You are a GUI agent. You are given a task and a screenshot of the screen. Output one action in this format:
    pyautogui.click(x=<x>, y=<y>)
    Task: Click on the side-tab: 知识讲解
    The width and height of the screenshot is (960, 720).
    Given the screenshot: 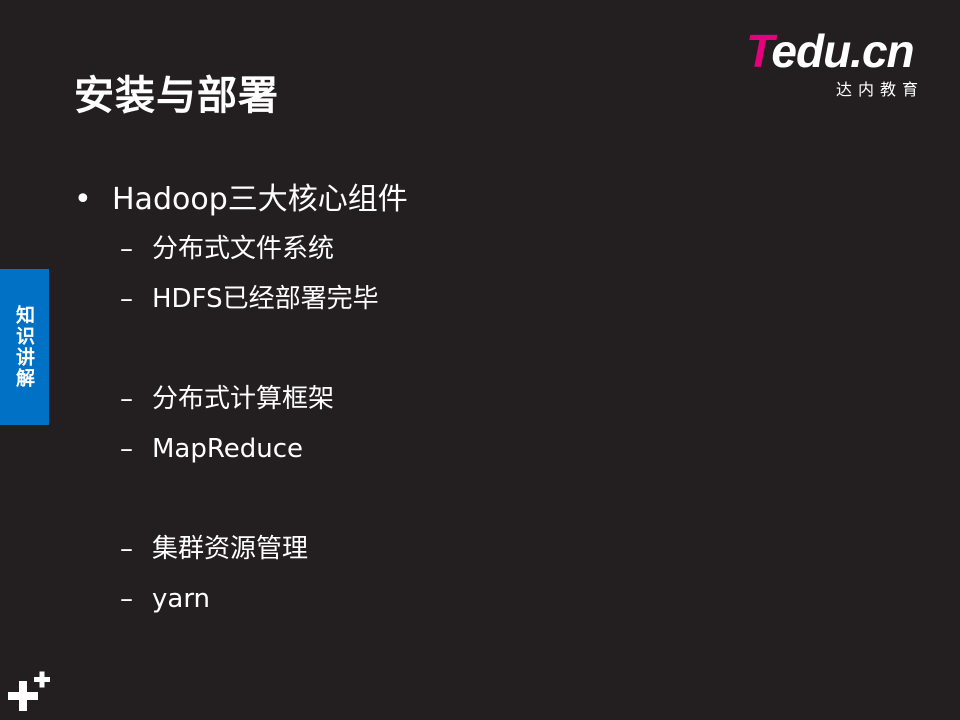 What is the action you would take?
    pyautogui.click(x=24, y=347)
    